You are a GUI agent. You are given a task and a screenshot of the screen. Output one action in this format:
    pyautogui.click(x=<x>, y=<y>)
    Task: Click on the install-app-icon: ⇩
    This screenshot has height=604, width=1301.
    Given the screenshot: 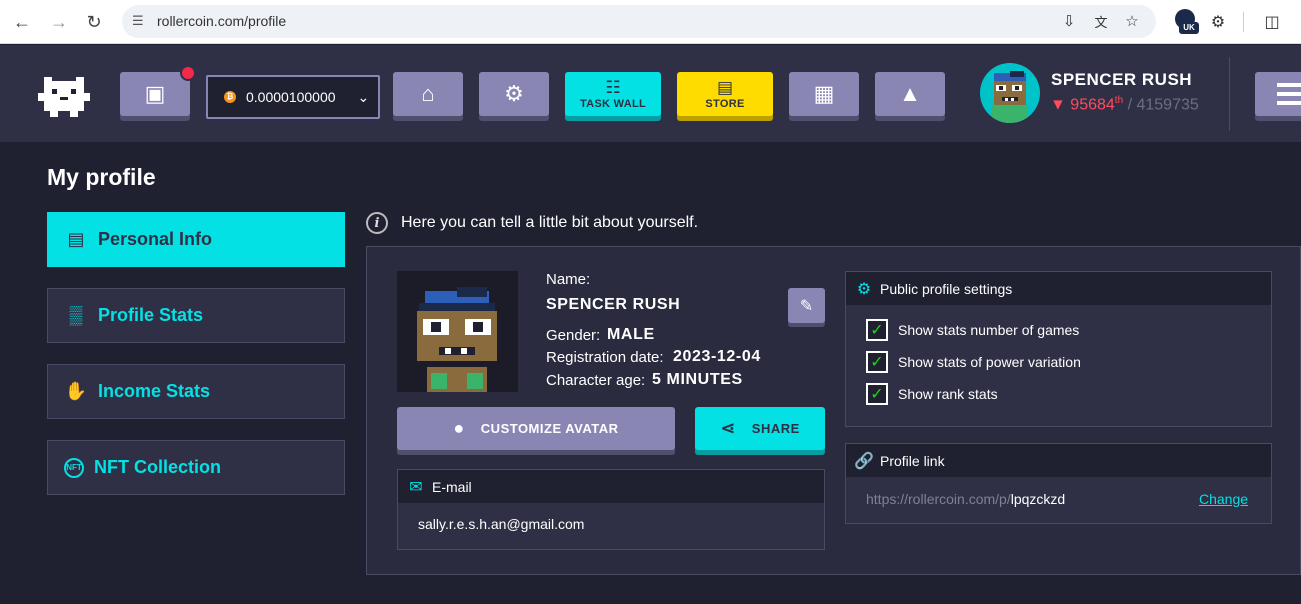 What is the action you would take?
    pyautogui.click(x=1069, y=21)
    